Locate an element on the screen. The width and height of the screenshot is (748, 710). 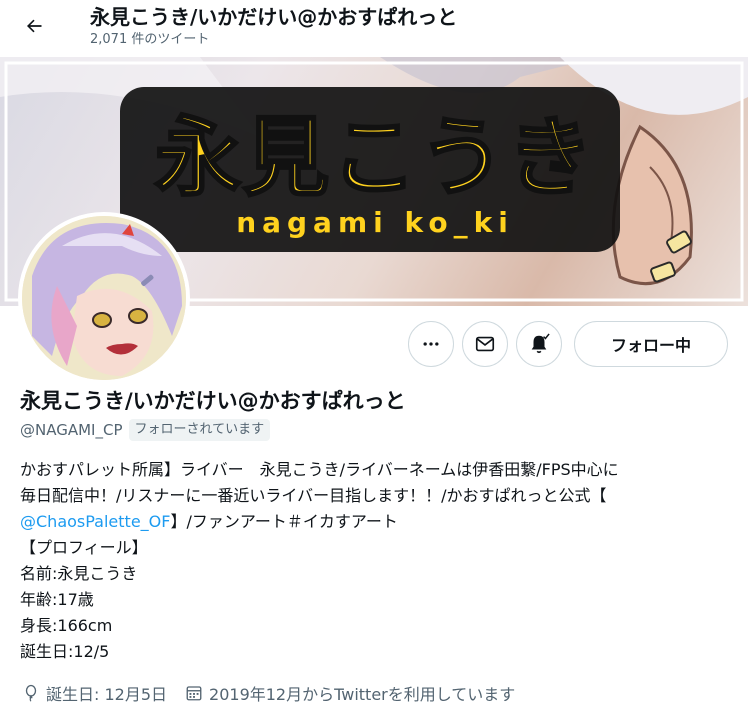
more-button is located at coordinates (431, 344).